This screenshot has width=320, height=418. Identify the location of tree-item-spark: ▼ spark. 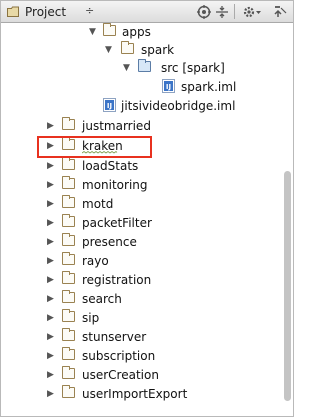
(141, 50).